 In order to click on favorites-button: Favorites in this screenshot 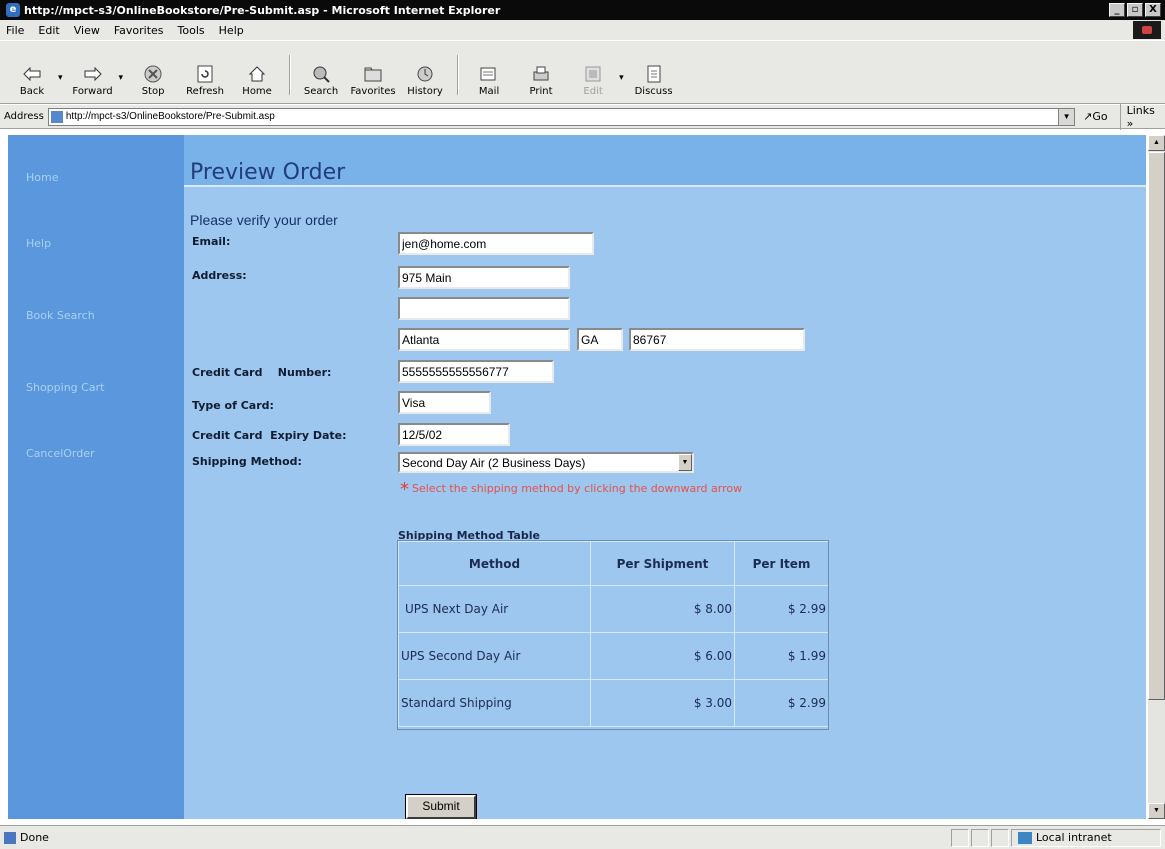, I will do `click(373, 80)`.